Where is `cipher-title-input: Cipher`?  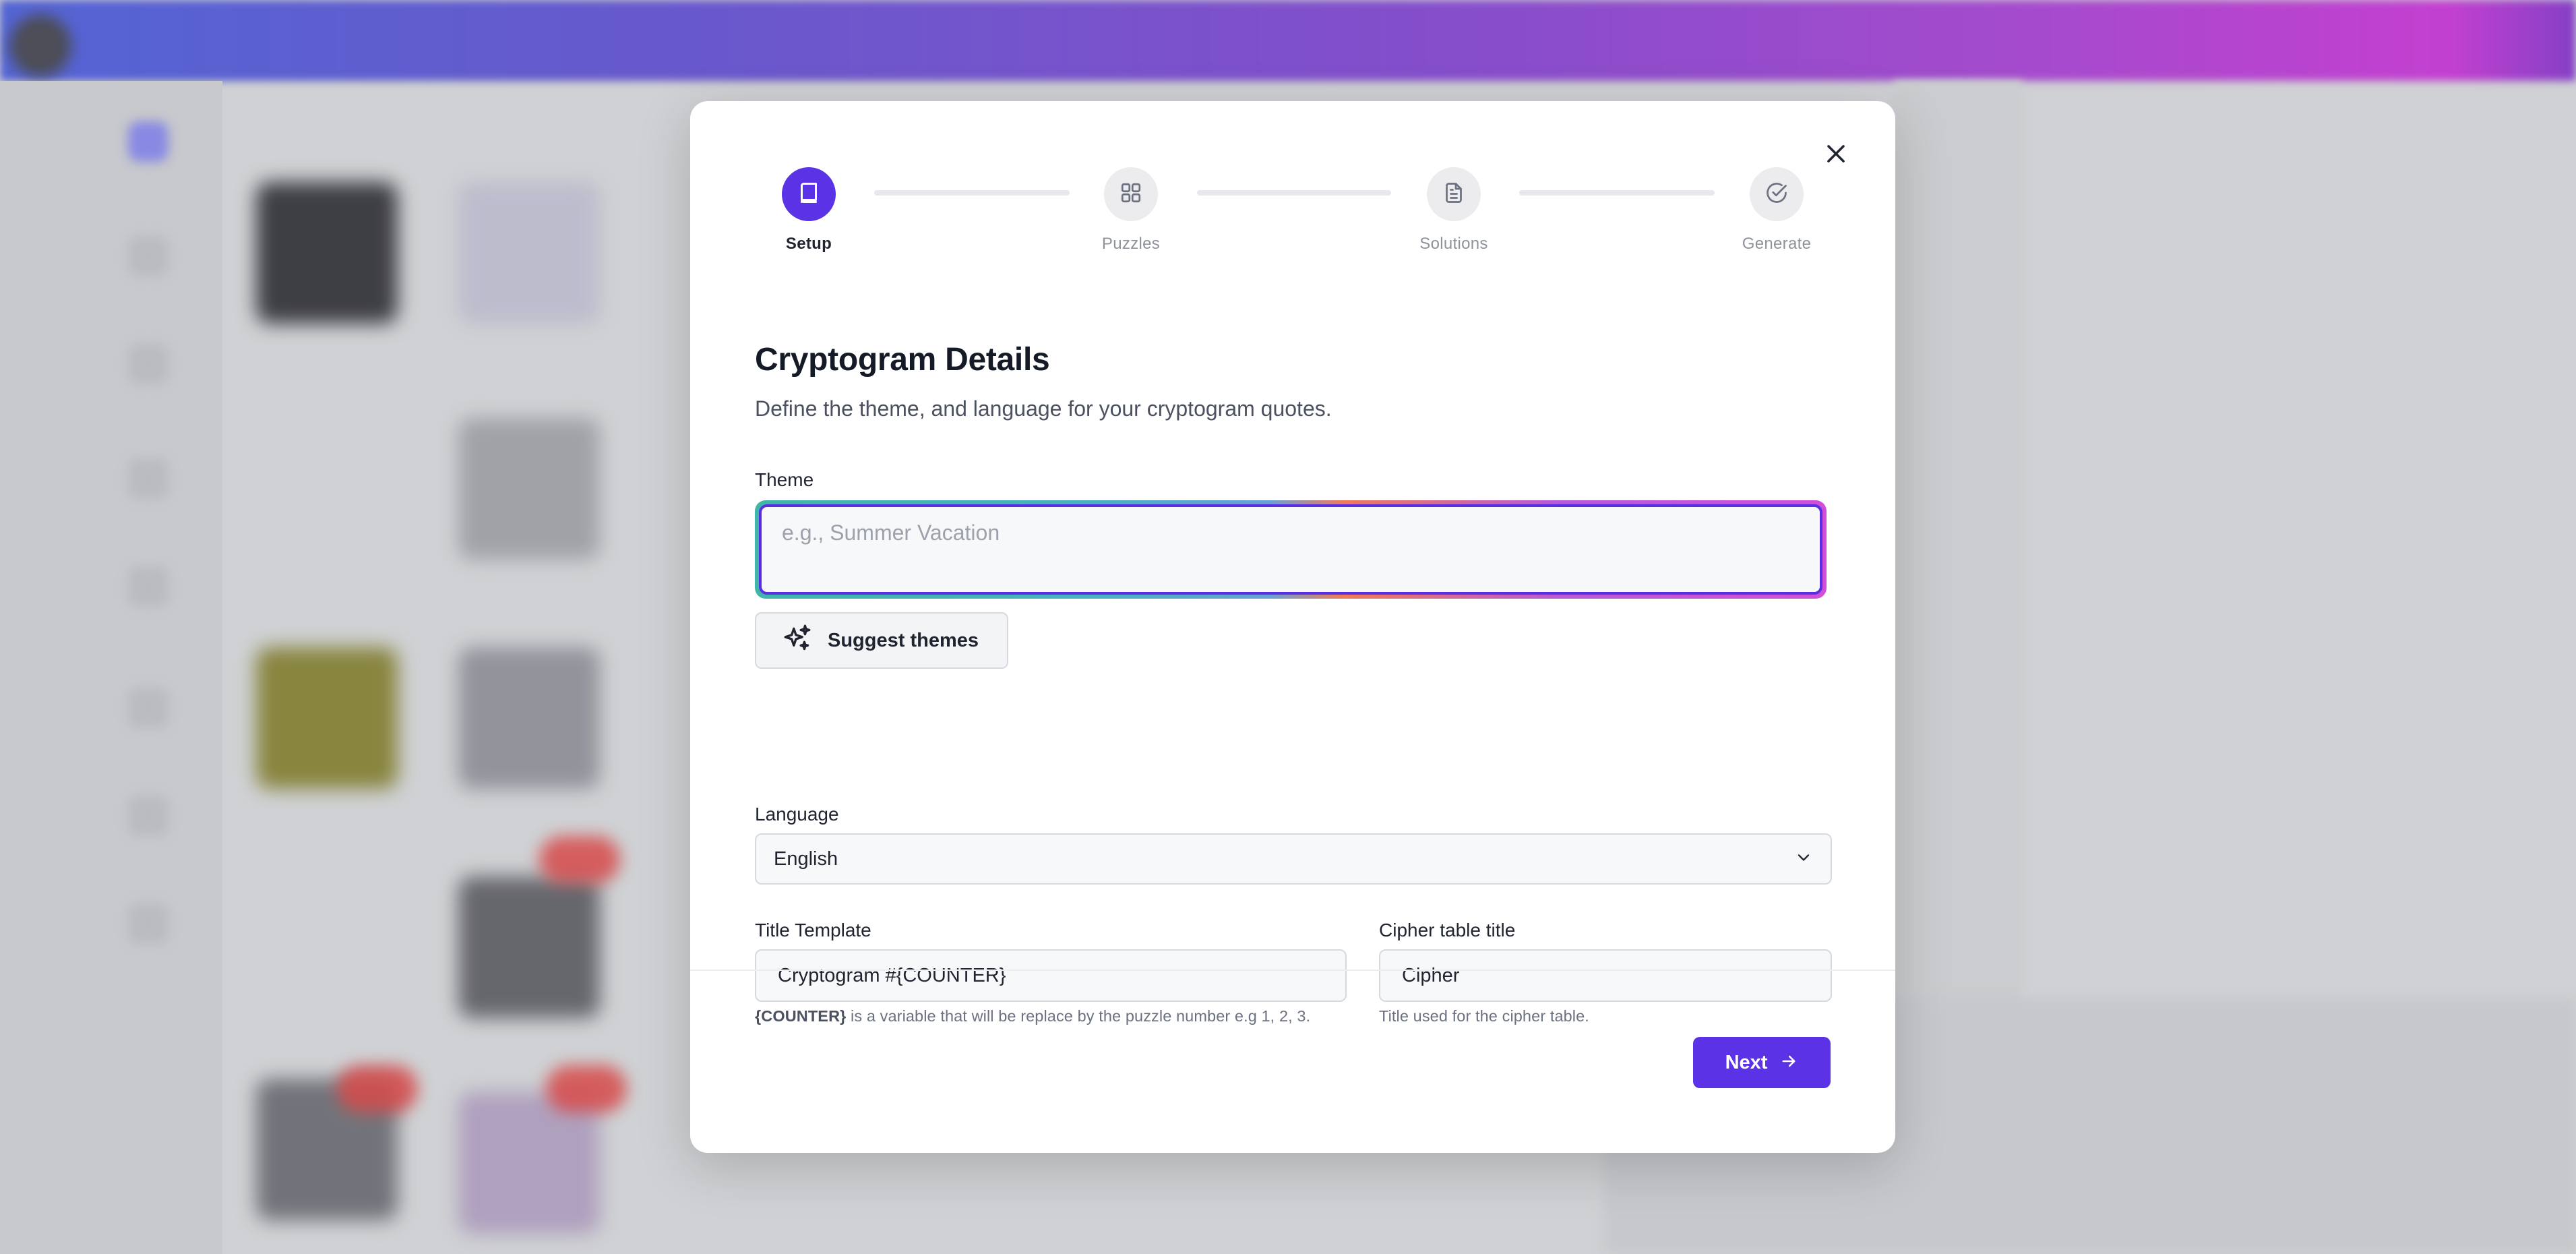
cipher-title-input: Cipher is located at coordinates (1606, 975).